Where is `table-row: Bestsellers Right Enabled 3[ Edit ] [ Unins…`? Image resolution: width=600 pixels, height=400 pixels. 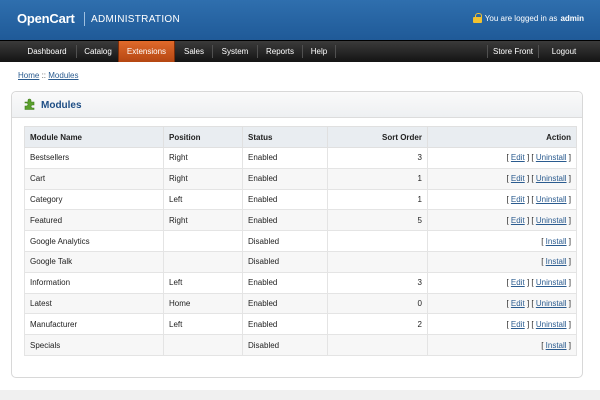
table-row: Bestsellers Right Enabled 3[ Edit ] [ Unins… is located at coordinates (300, 158).